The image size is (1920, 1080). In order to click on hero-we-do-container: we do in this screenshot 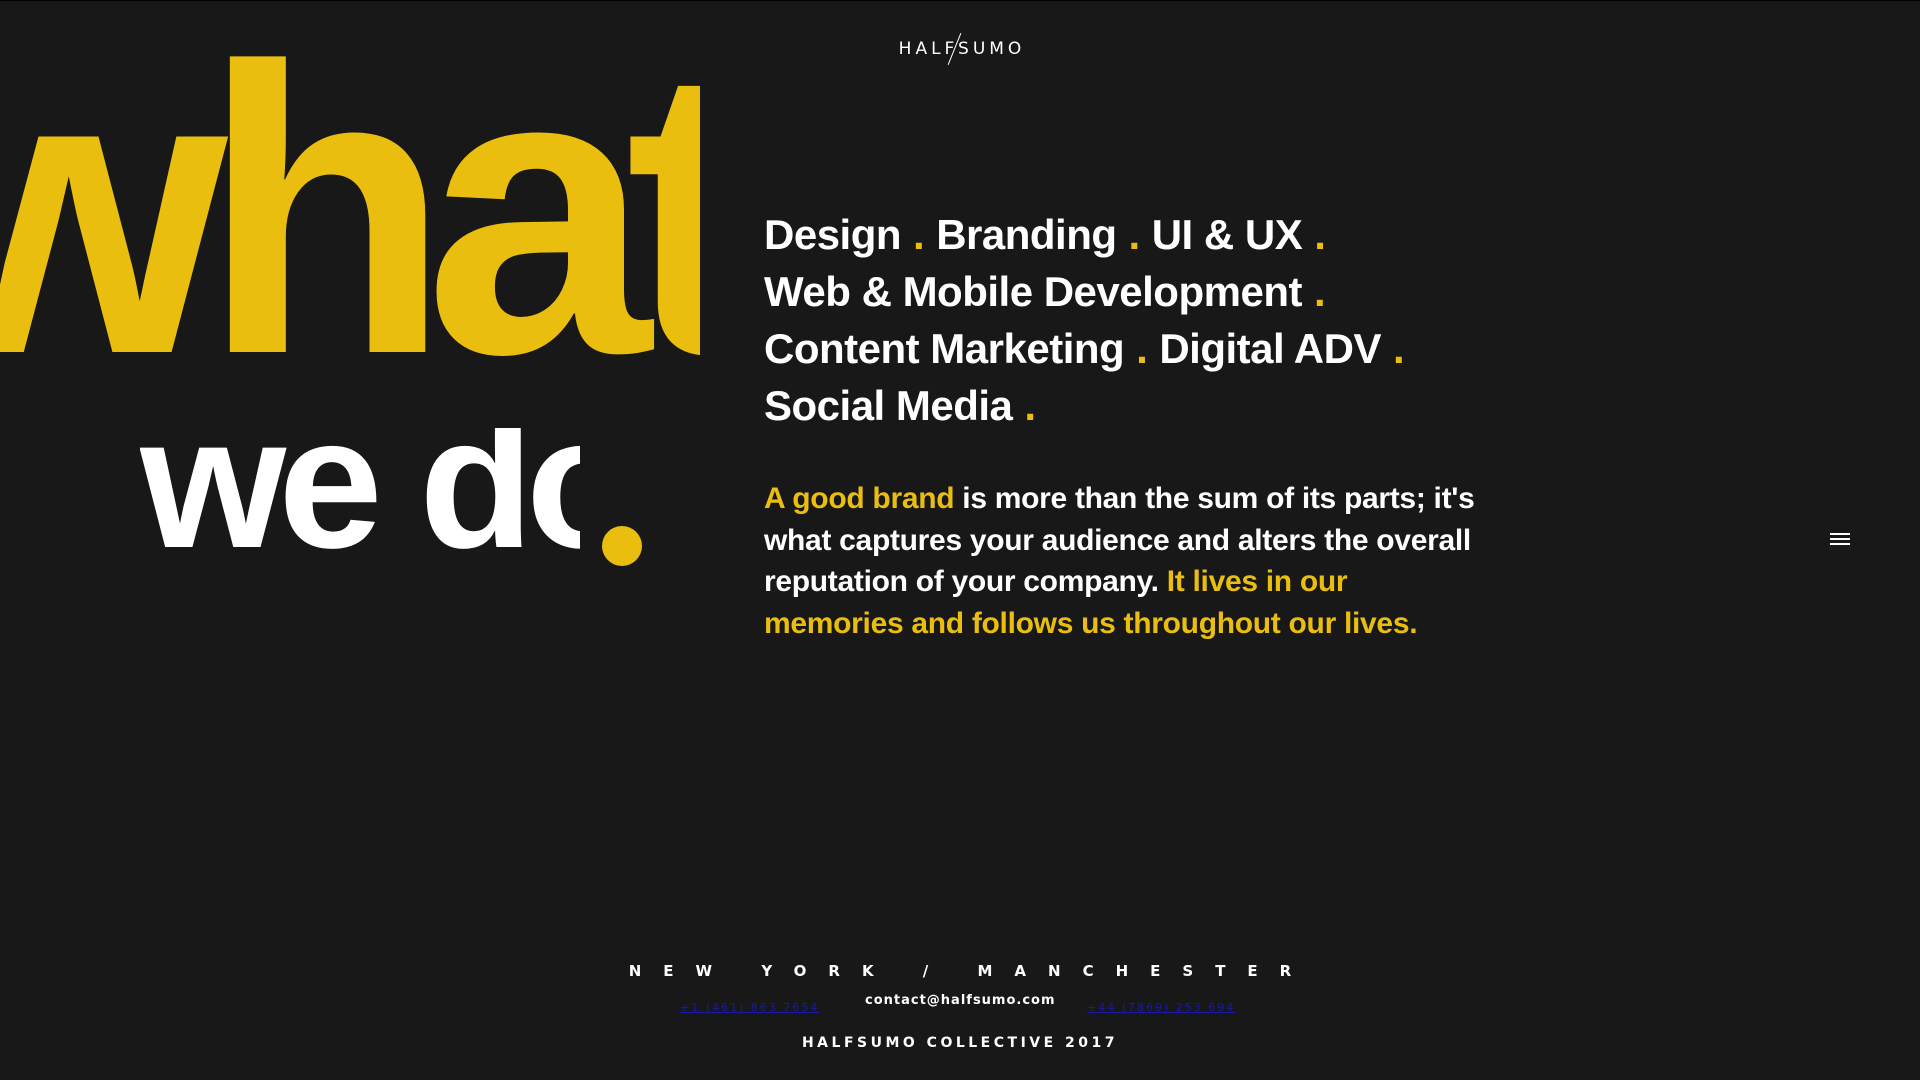, I will do `click(360, 498)`.